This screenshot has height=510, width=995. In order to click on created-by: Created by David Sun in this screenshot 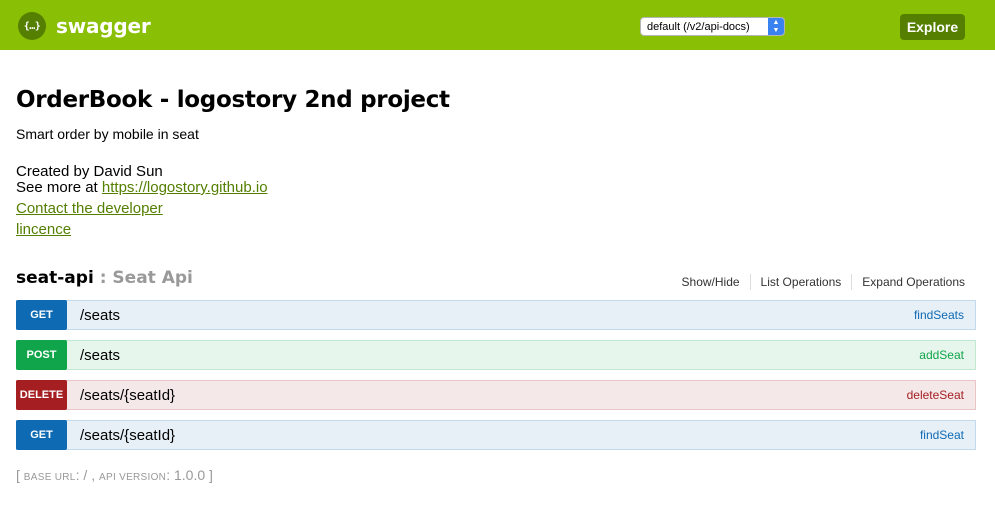, I will do `click(89, 171)`.